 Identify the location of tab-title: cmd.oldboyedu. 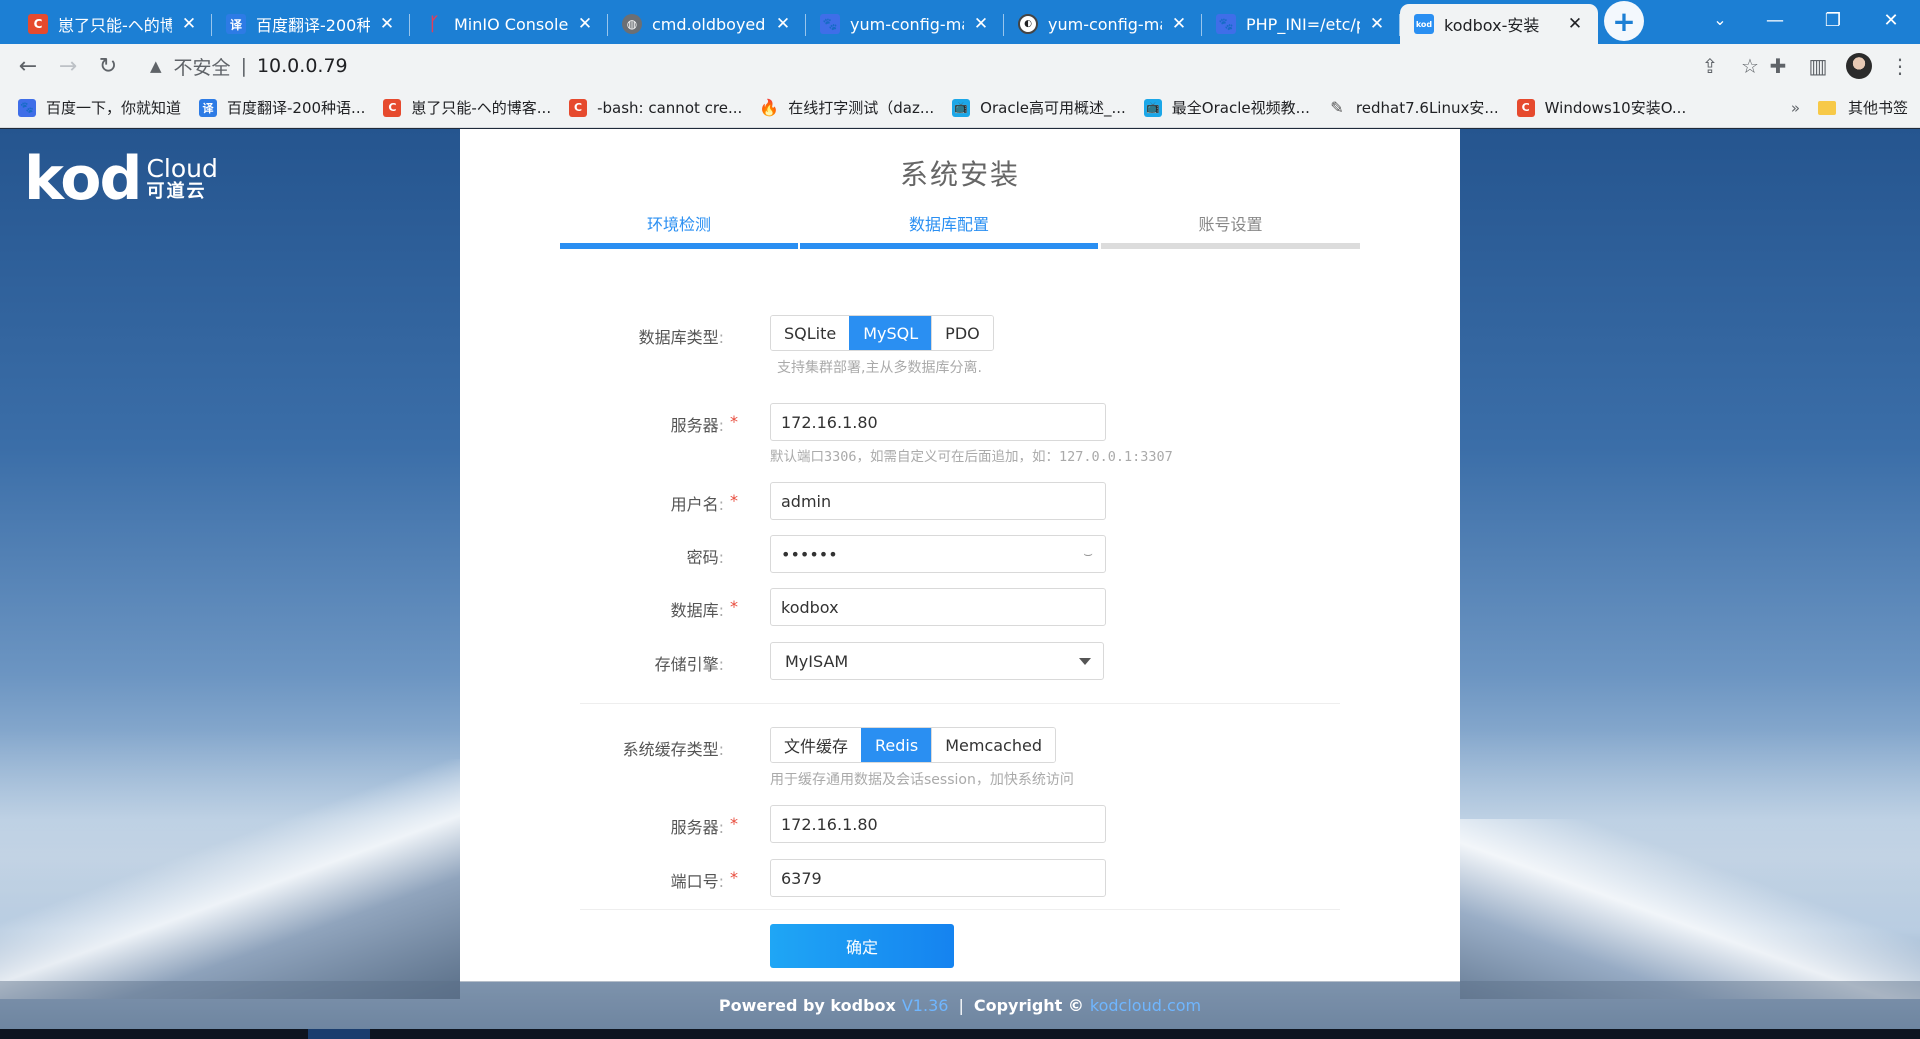
(709, 24).